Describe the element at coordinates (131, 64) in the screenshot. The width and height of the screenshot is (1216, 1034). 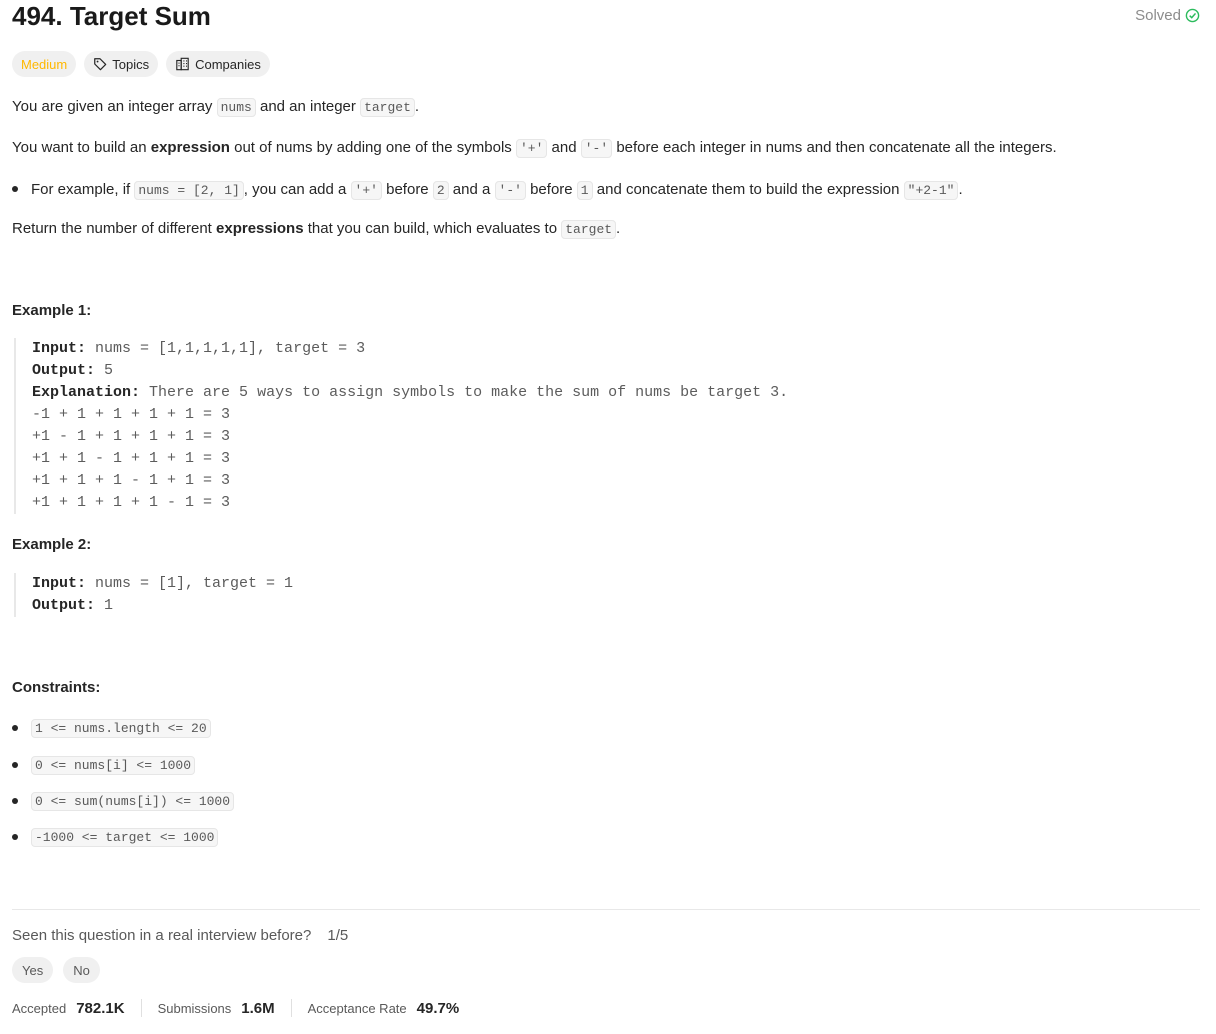
I see `topics-label: Topics` at that location.